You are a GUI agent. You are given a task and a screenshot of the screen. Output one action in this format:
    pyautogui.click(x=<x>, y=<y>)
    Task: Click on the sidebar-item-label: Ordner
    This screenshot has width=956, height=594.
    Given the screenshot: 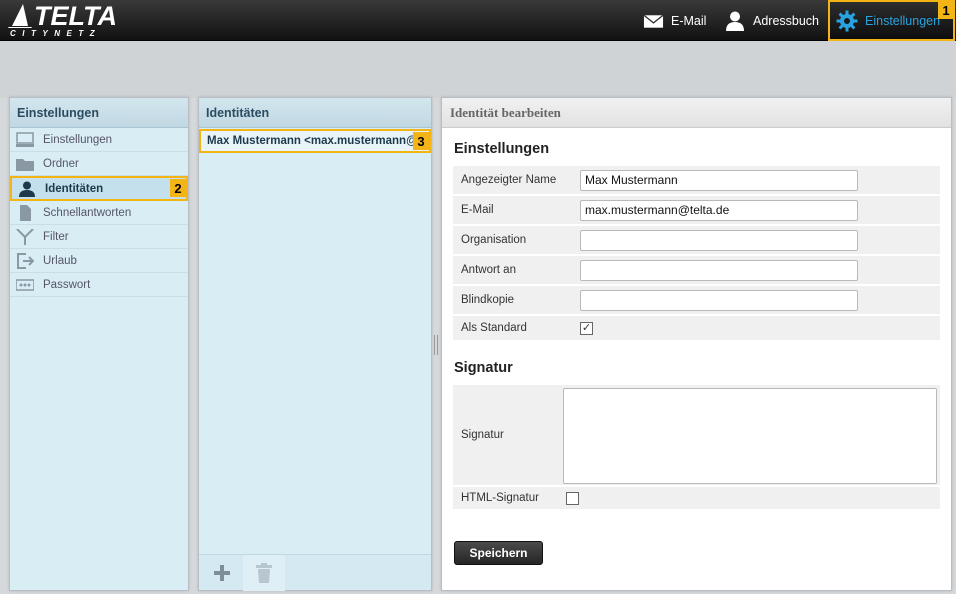 What is the action you would take?
    pyautogui.click(x=61, y=163)
    